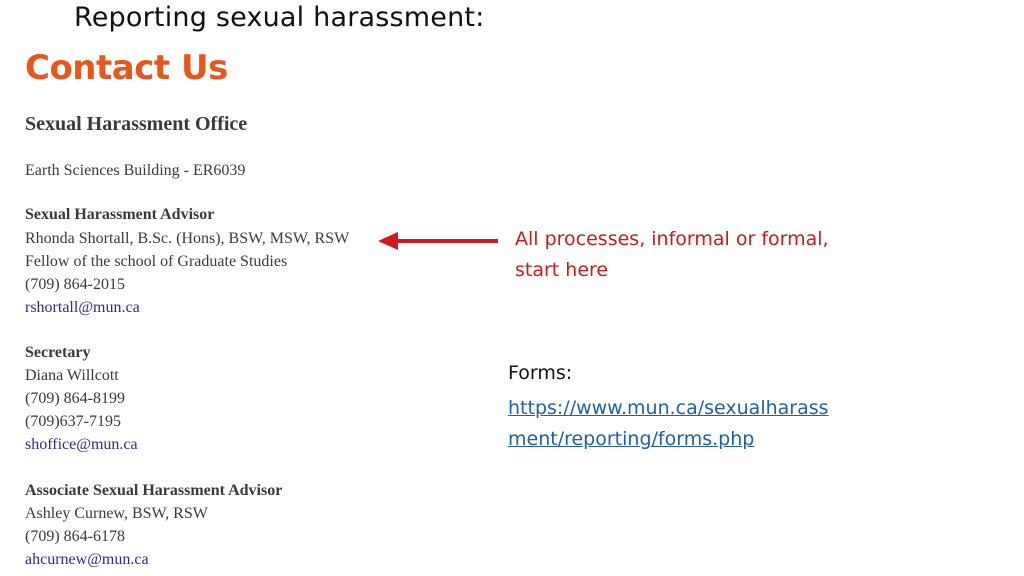 The height and width of the screenshot is (576, 1024). I want to click on secretary-title: Secretary, so click(58, 352).